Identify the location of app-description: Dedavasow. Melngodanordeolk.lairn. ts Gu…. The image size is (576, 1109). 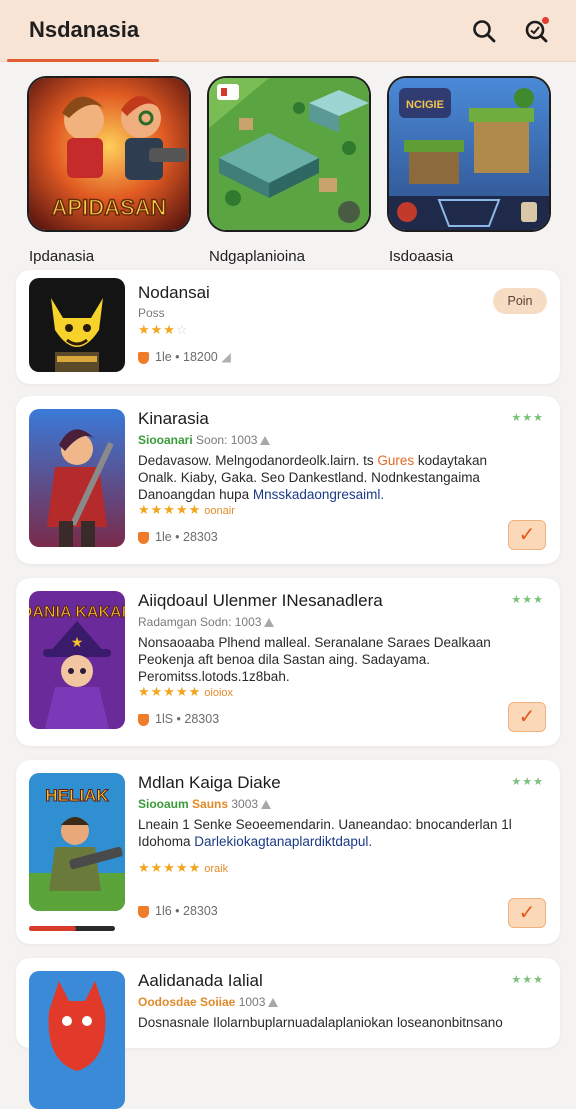
(338, 477).